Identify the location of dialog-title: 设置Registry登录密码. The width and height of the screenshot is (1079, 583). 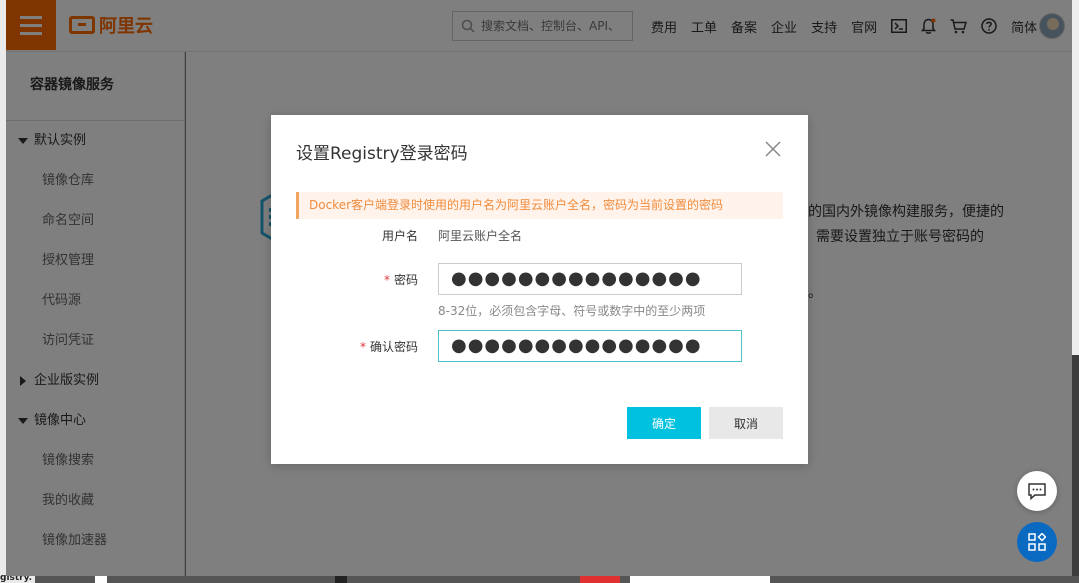
(382, 154).